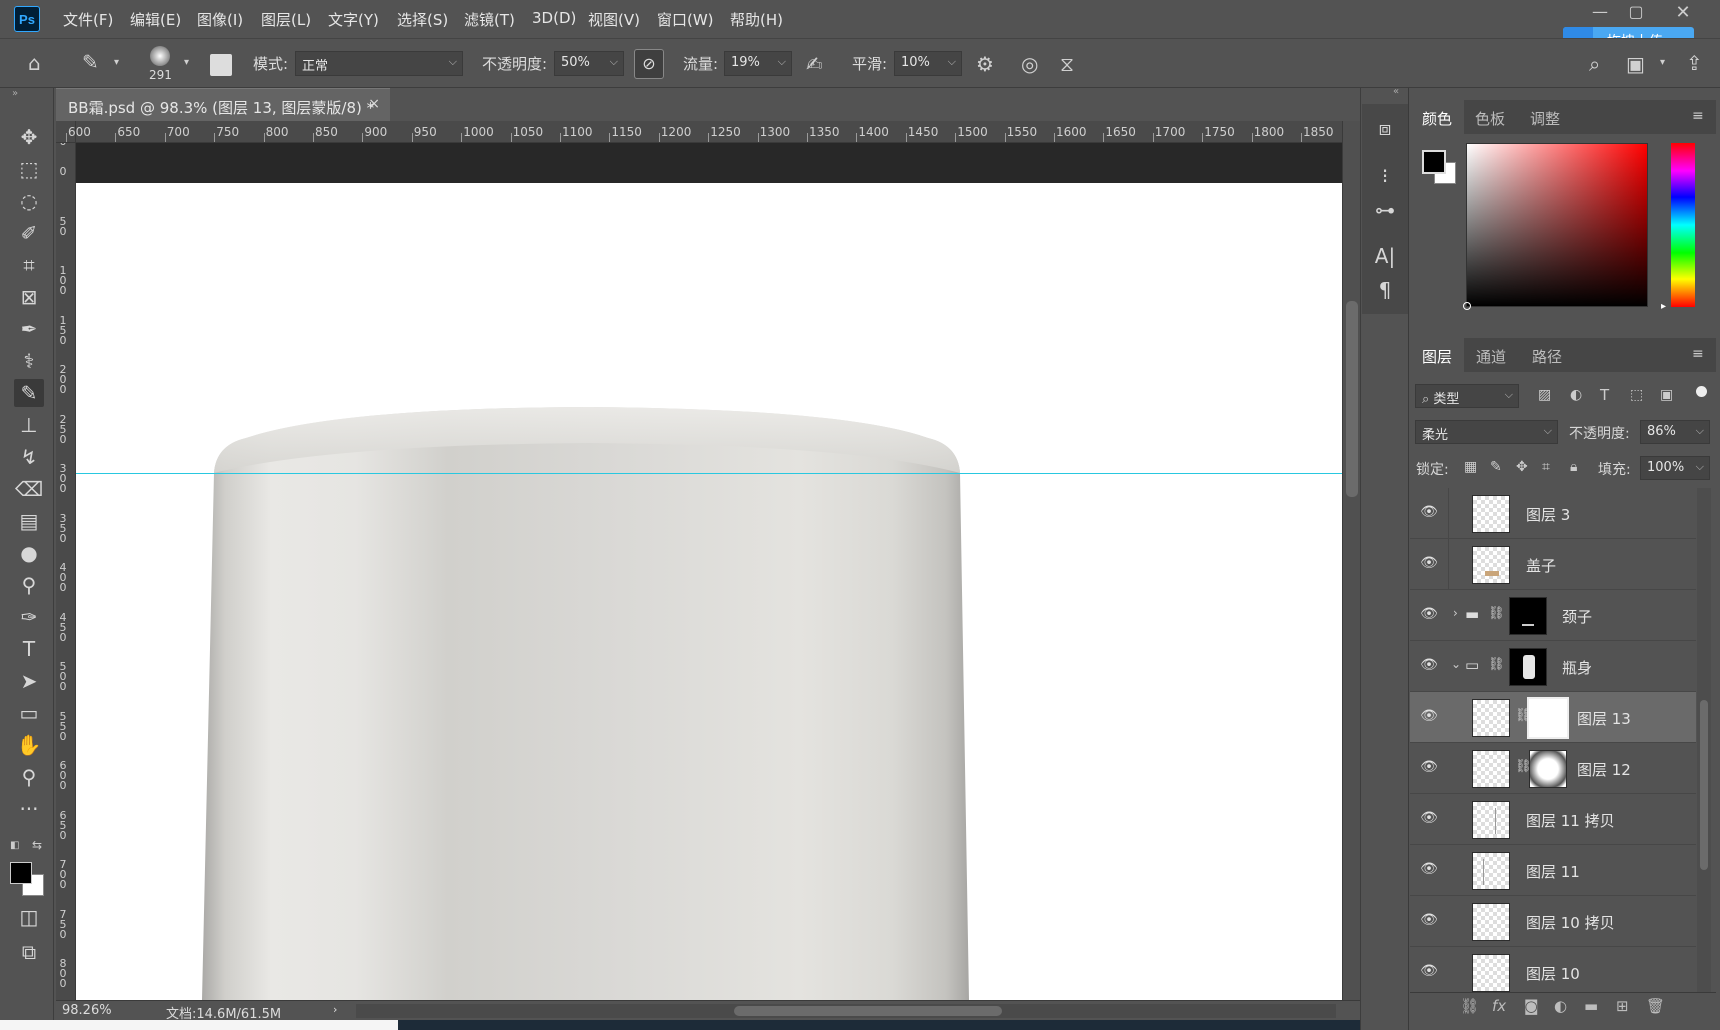  Describe the element at coordinates (1701, 391) in the screenshot. I see `filter-toggle` at that location.